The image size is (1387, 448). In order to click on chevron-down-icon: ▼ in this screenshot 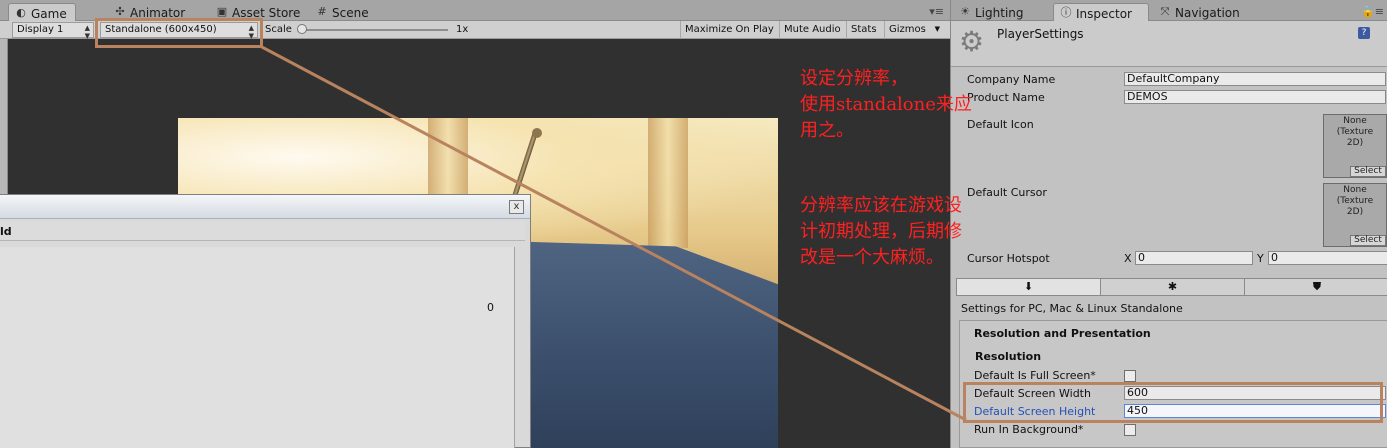, I will do `click(937, 29)`.